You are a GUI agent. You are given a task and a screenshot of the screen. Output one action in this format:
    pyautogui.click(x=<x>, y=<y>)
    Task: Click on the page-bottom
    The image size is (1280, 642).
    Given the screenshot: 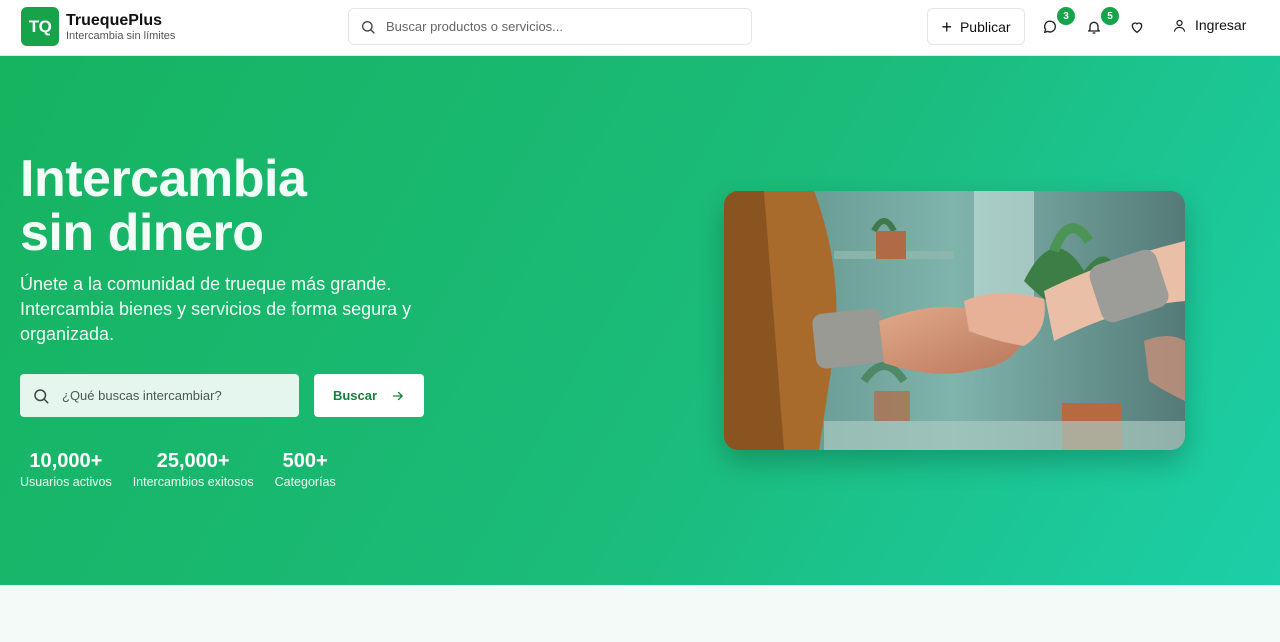 What is the action you would take?
    pyautogui.click(x=640, y=613)
    